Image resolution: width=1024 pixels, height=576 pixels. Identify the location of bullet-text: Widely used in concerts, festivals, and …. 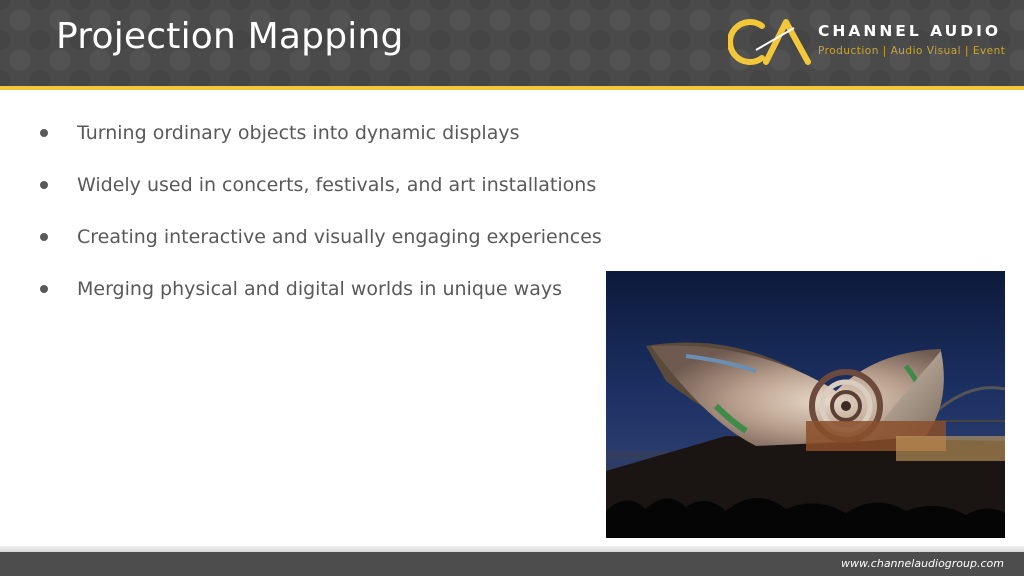
(337, 185).